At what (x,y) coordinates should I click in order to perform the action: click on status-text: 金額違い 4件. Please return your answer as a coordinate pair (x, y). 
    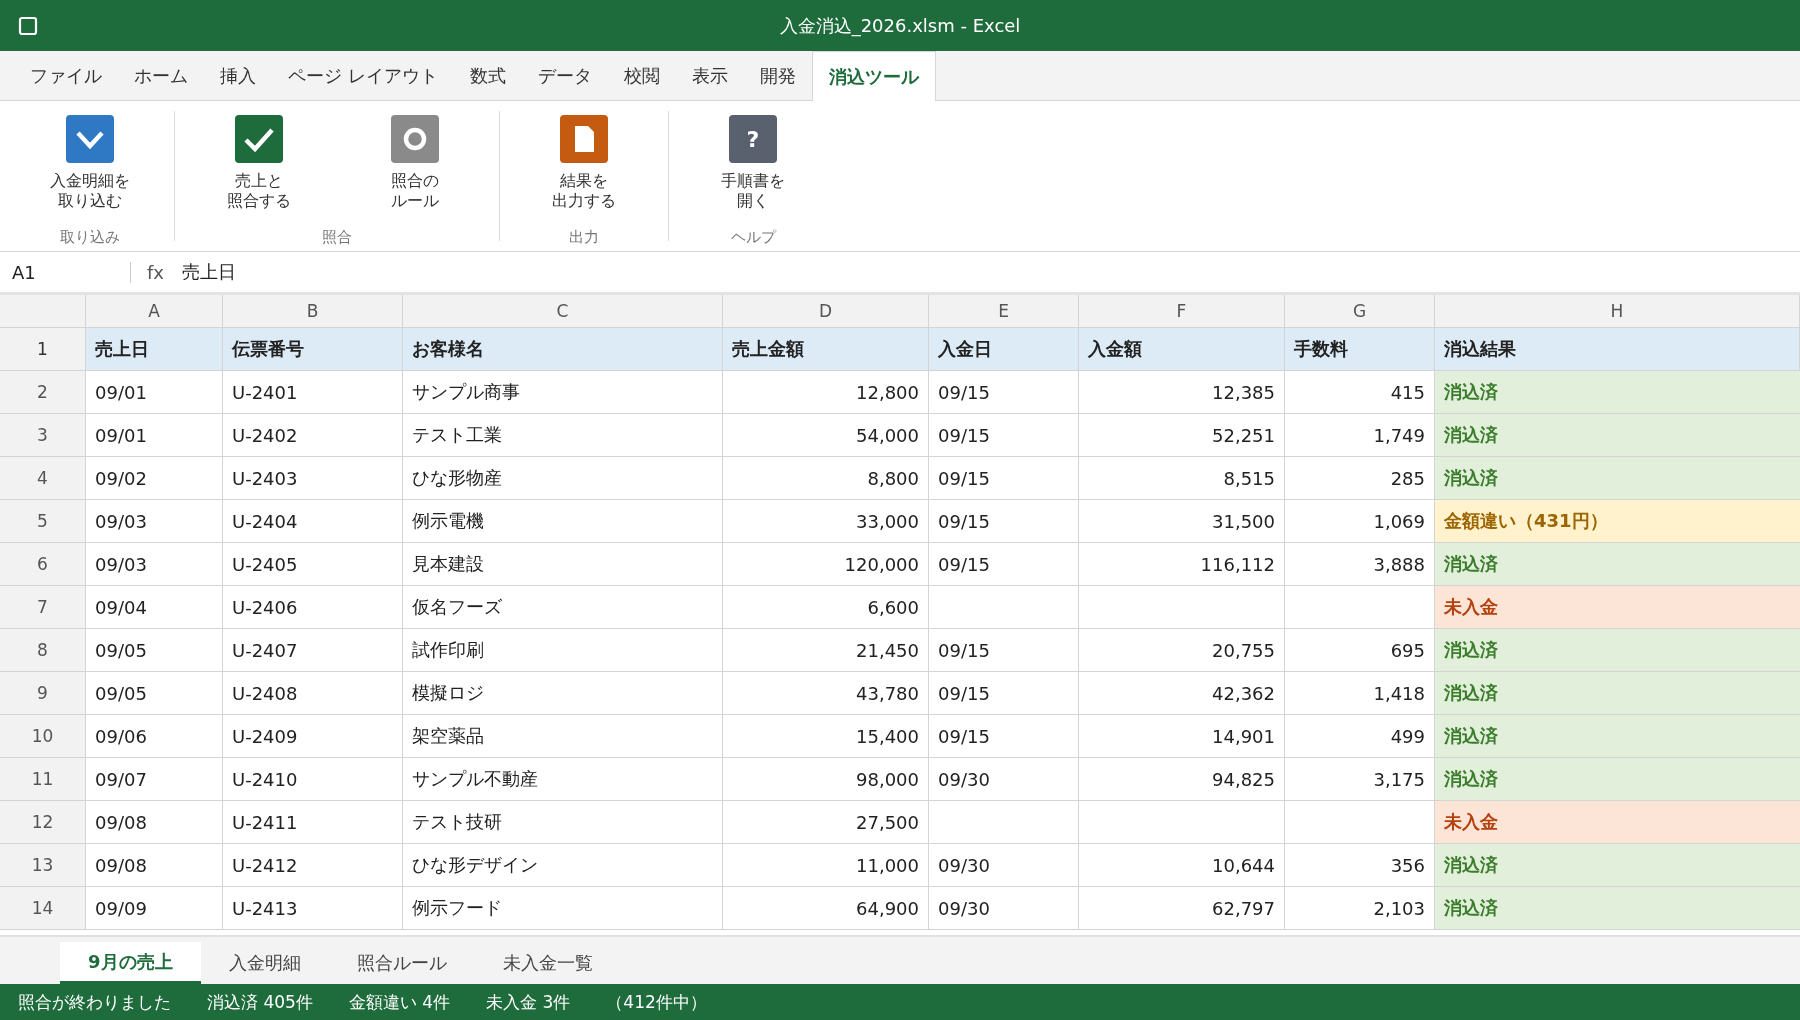
    Looking at the image, I should click on (399, 1002).